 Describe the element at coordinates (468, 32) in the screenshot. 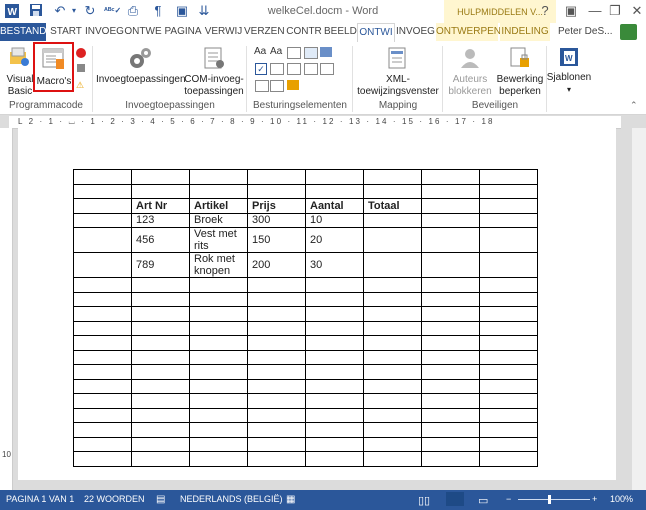

I see `tab-table-ontwerpen: ONTWERPEN` at that location.